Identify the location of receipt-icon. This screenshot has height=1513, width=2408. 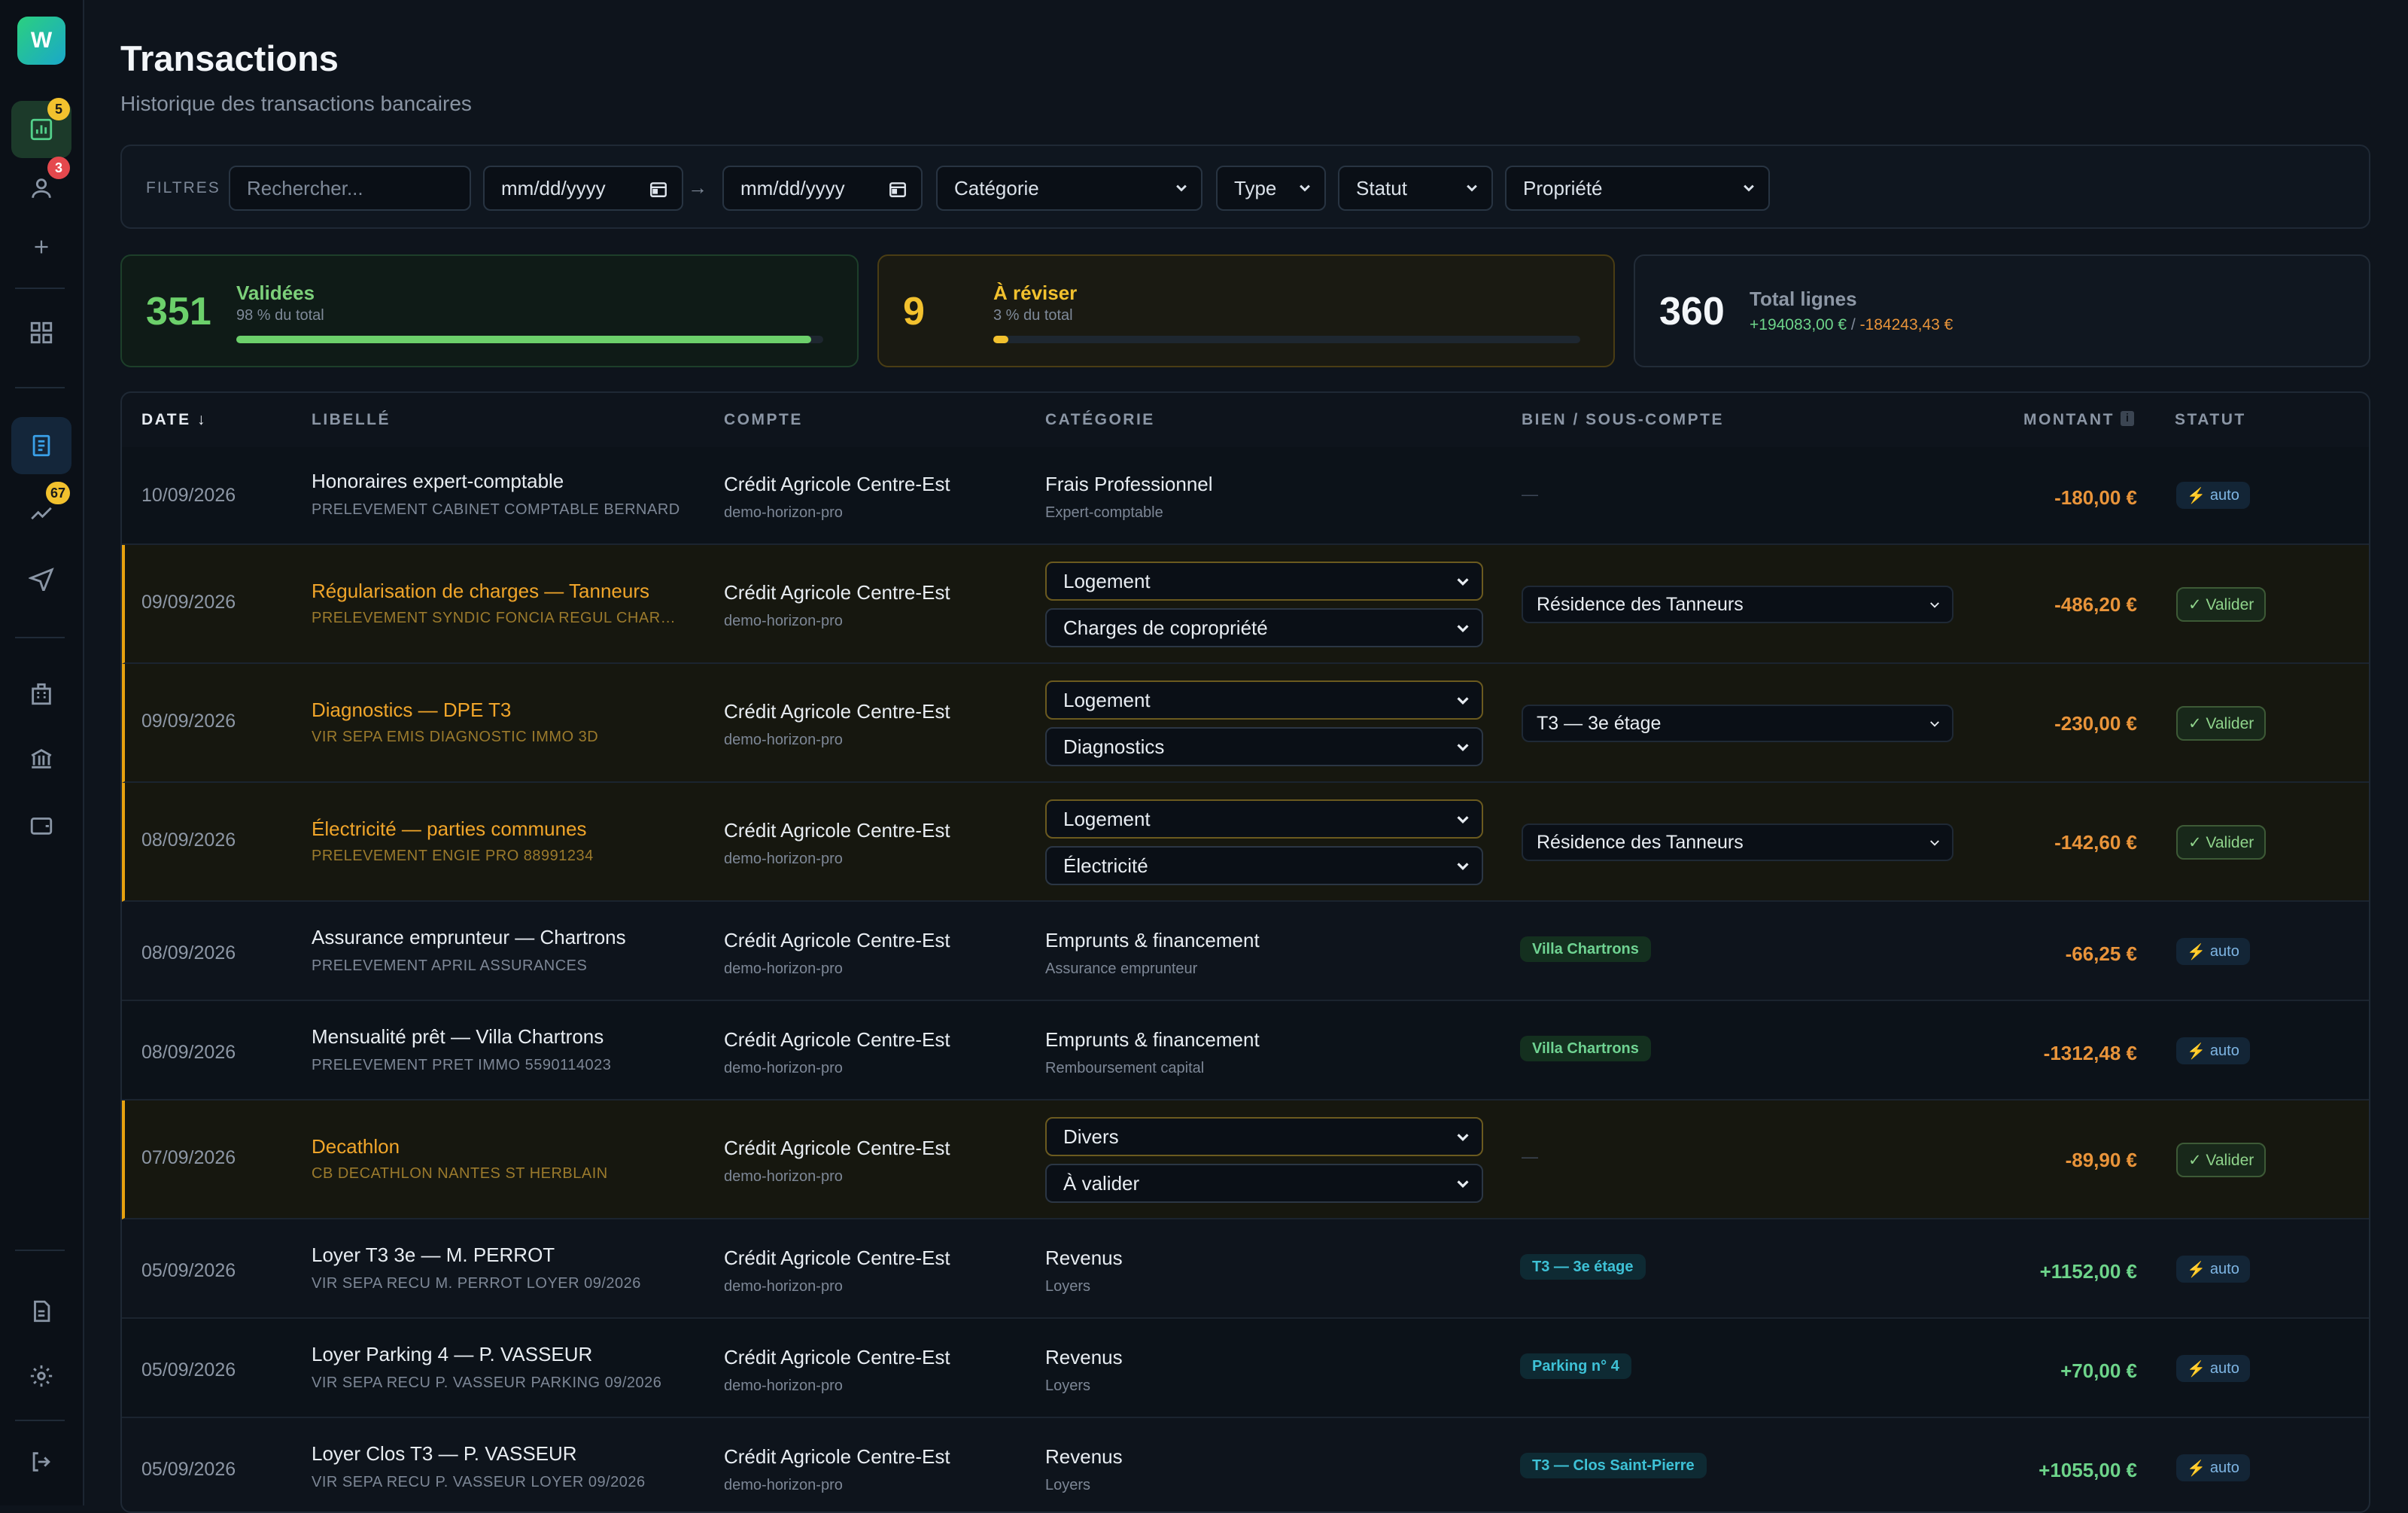
(41, 445).